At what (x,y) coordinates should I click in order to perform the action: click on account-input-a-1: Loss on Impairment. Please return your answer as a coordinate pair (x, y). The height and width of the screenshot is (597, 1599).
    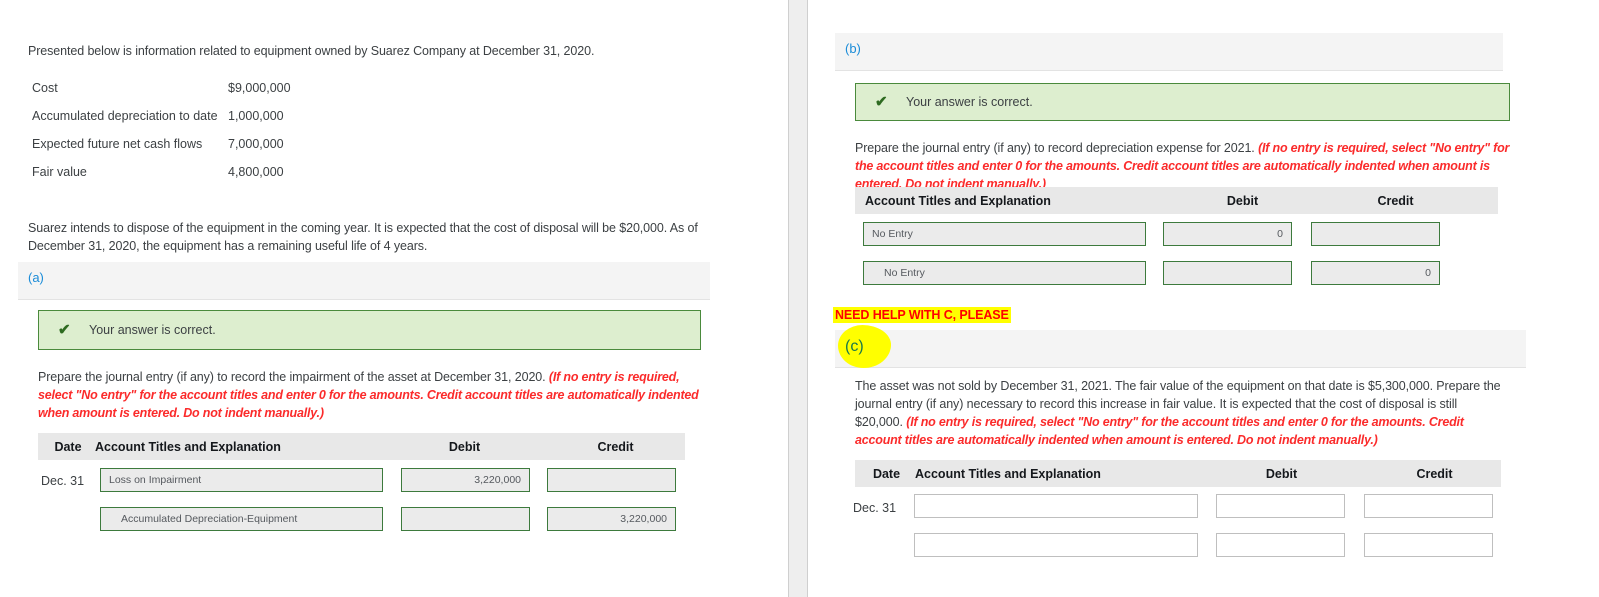
    Looking at the image, I should click on (241, 480).